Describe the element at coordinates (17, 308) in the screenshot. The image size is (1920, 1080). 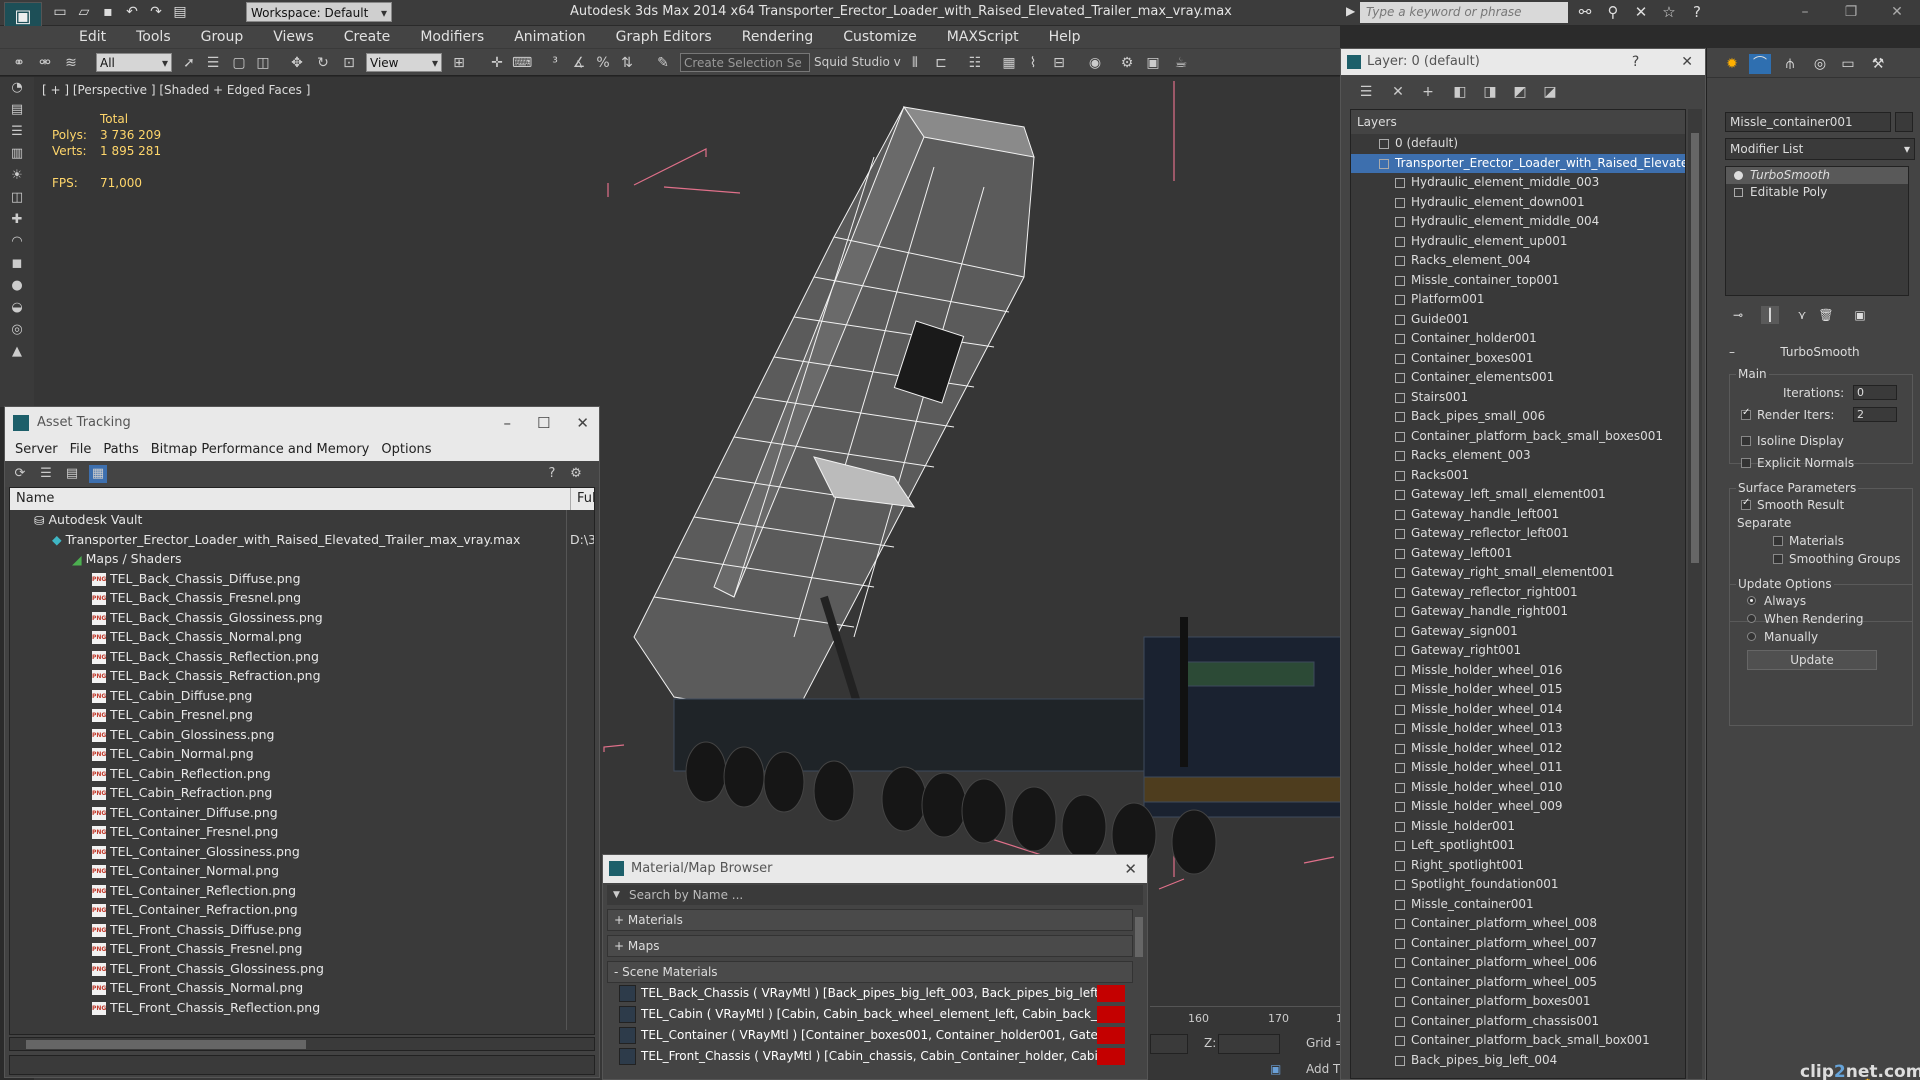
I see `teapot-icon: ◒` at that location.